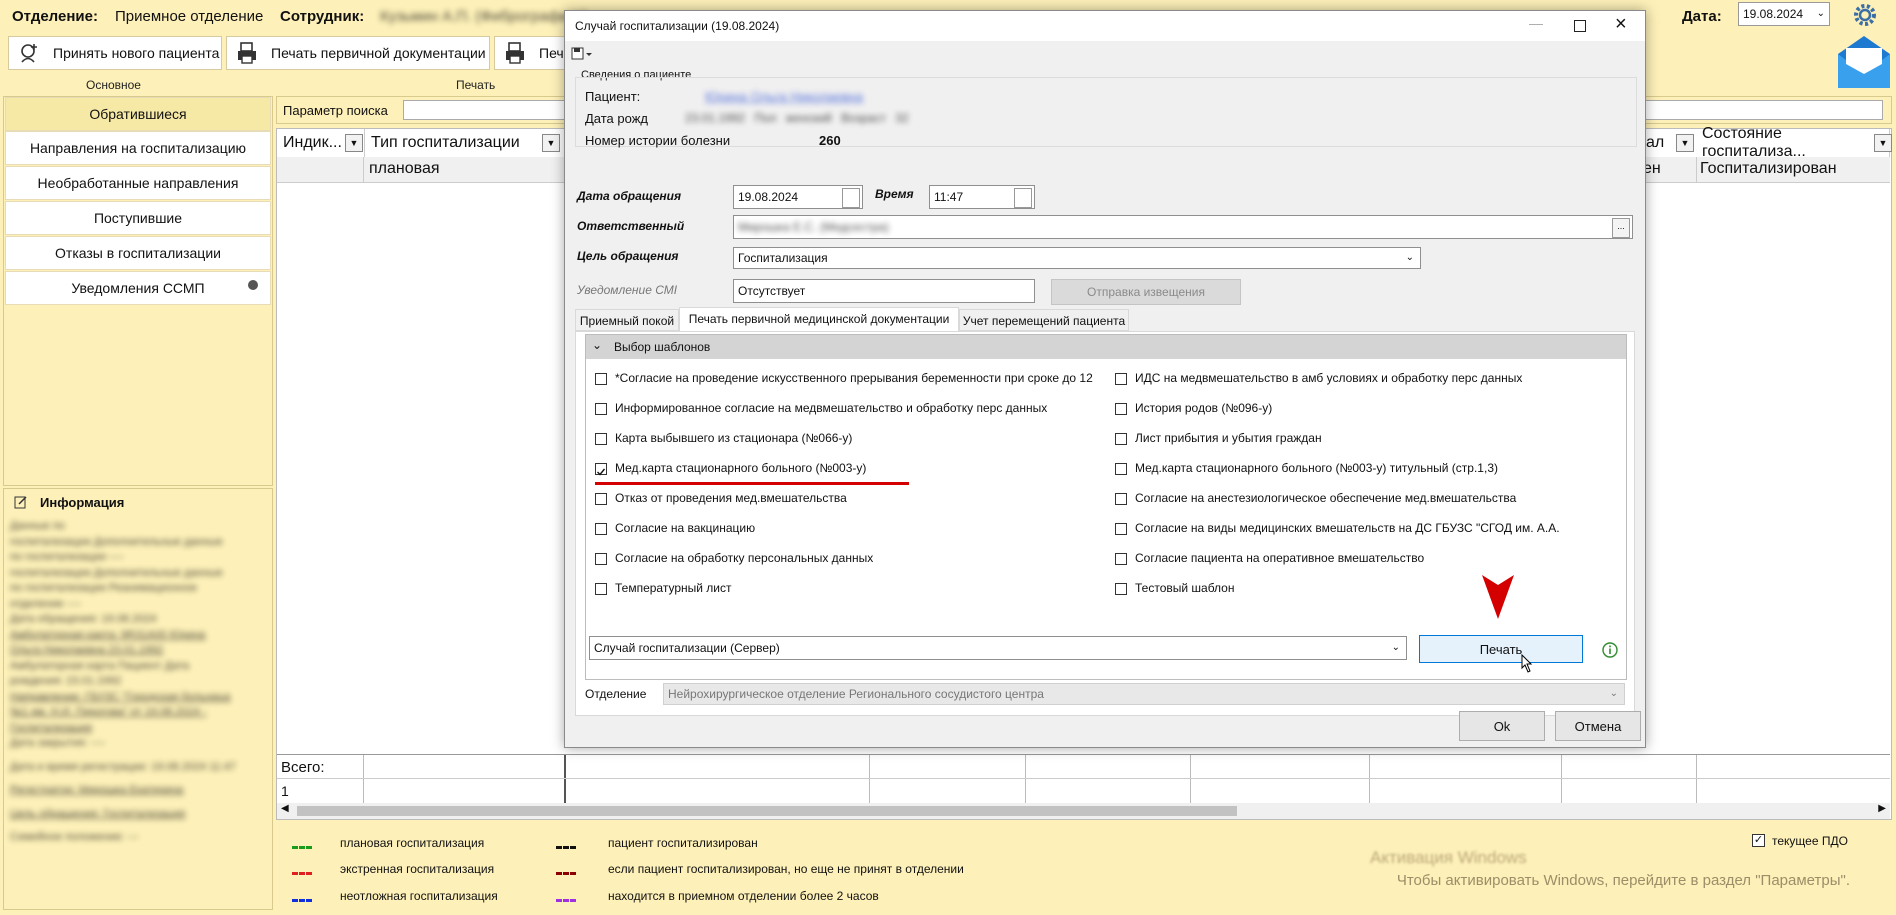 This screenshot has height=915, width=1896. What do you see at coordinates (135, 636) in the screenshot?
I see `info-line: Амбулаторная карта: 9R31A00 Юрина` at bounding box center [135, 636].